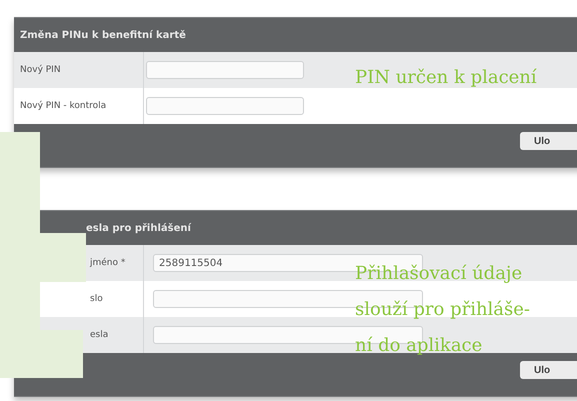 The width and height of the screenshot is (577, 401). What do you see at coordinates (138, 228) in the screenshot?
I see `panel-title: esla pro přihlášení` at bounding box center [138, 228].